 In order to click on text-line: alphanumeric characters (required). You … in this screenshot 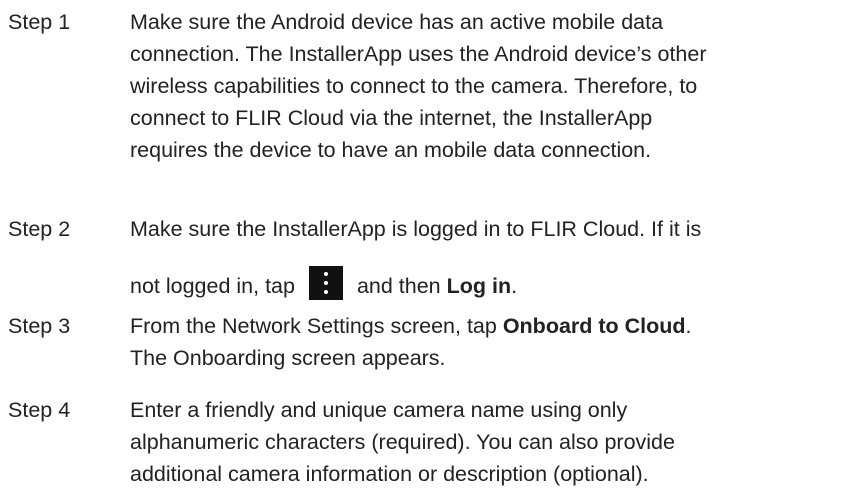, I will do `click(402, 442)`.